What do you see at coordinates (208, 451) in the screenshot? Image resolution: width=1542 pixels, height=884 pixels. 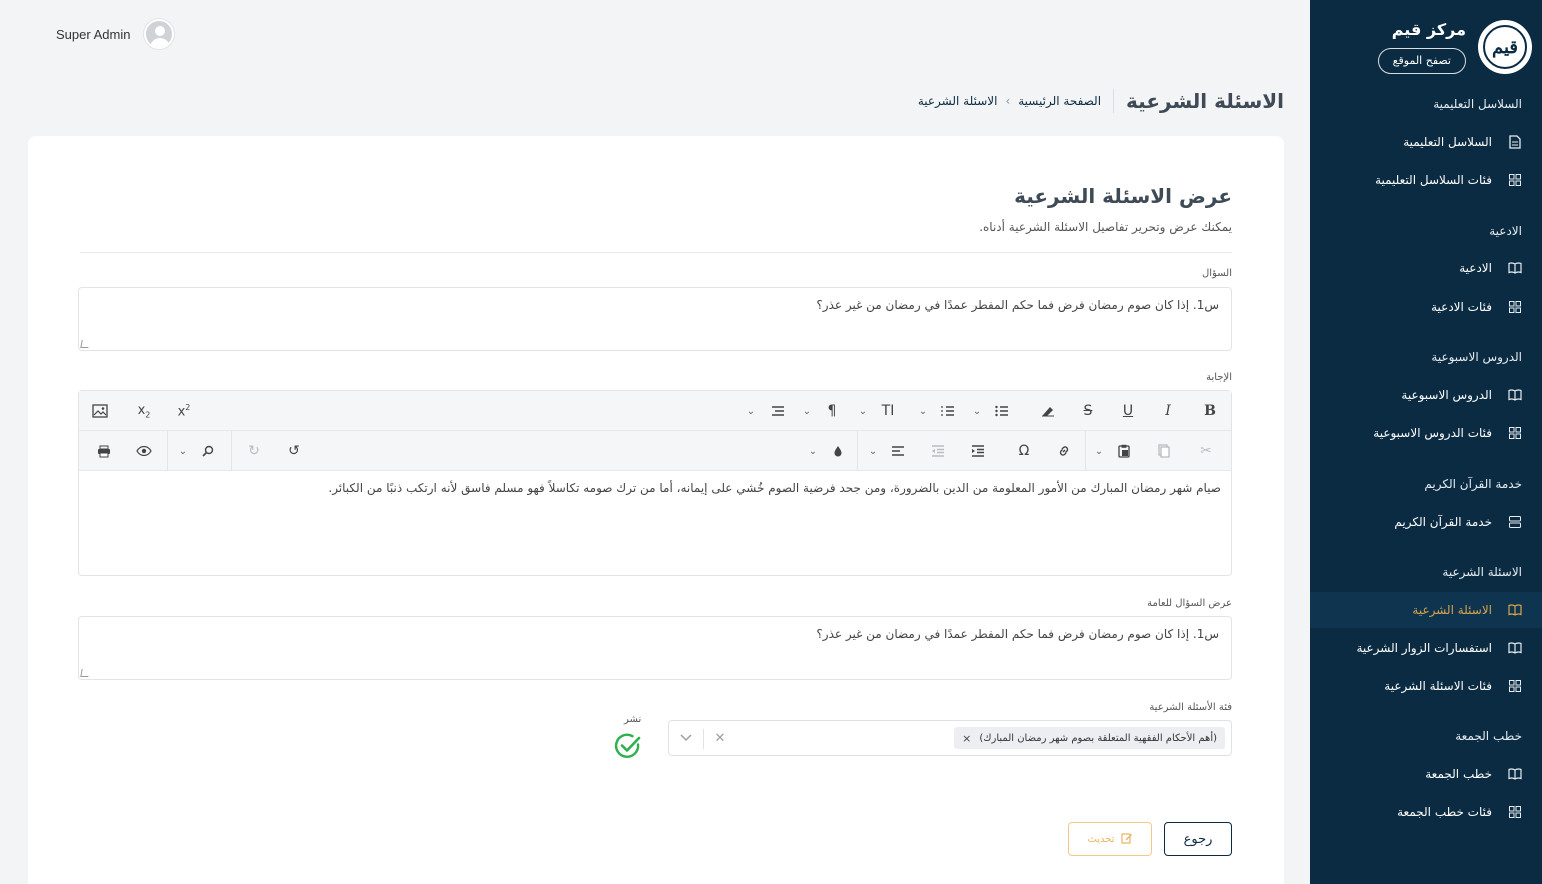 I see `find-icon` at bounding box center [208, 451].